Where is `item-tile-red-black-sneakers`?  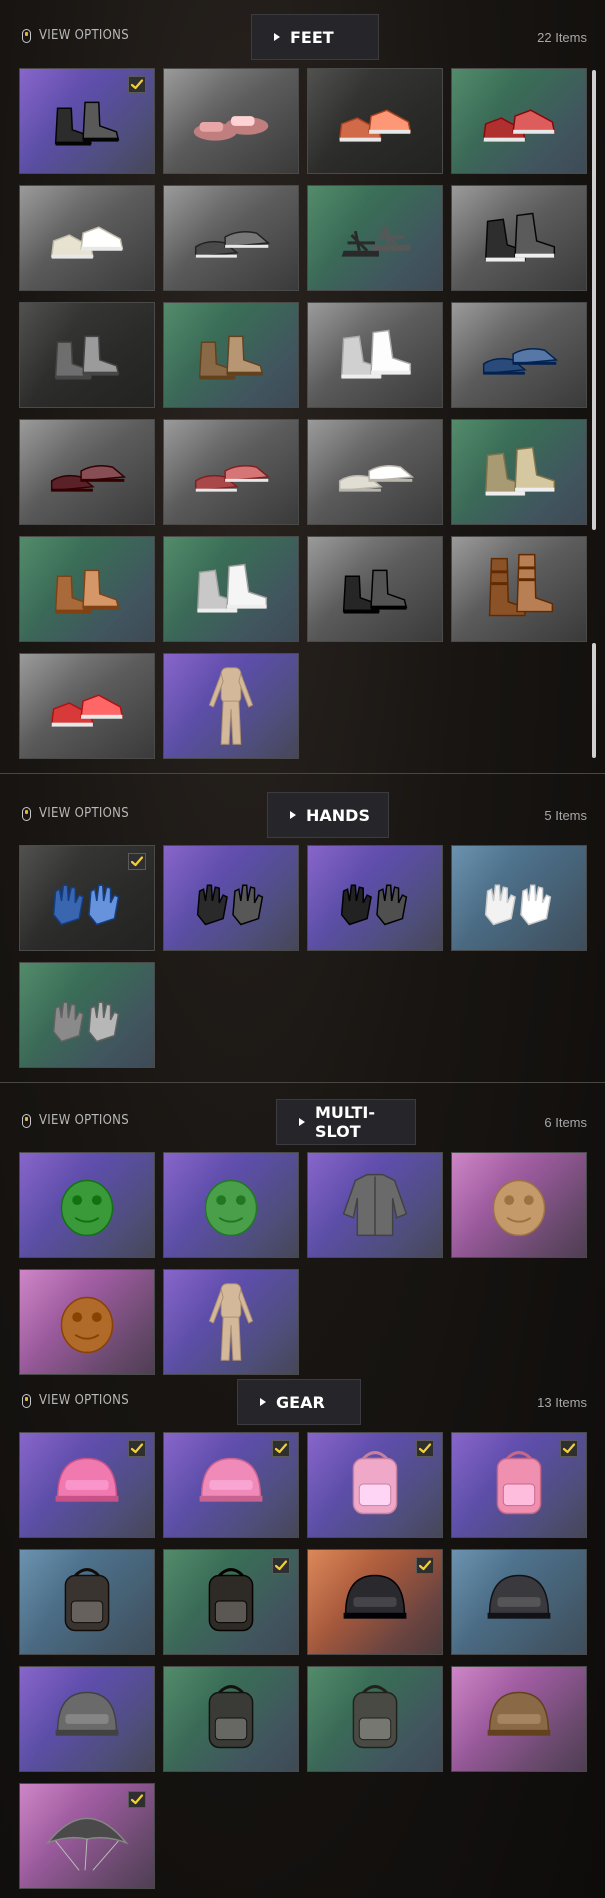 item-tile-red-black-sneakers is located at coordinates (519, 121).